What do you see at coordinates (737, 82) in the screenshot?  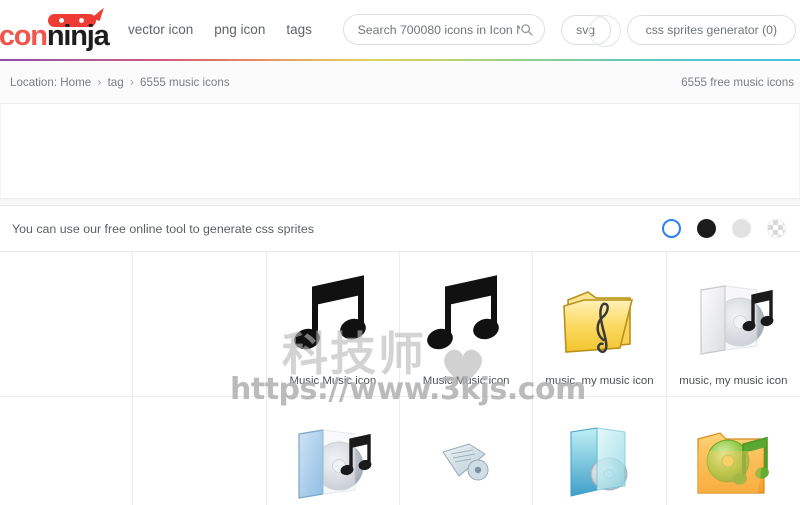 I see `free-icons-count-label: 6555 free music icons` at bounding box center [737, 82].